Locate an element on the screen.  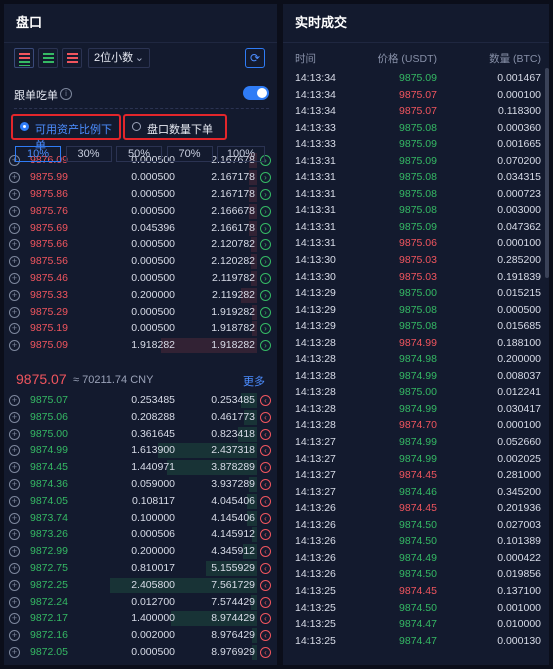
view-asks-icon is located at coordinates (72, 58).